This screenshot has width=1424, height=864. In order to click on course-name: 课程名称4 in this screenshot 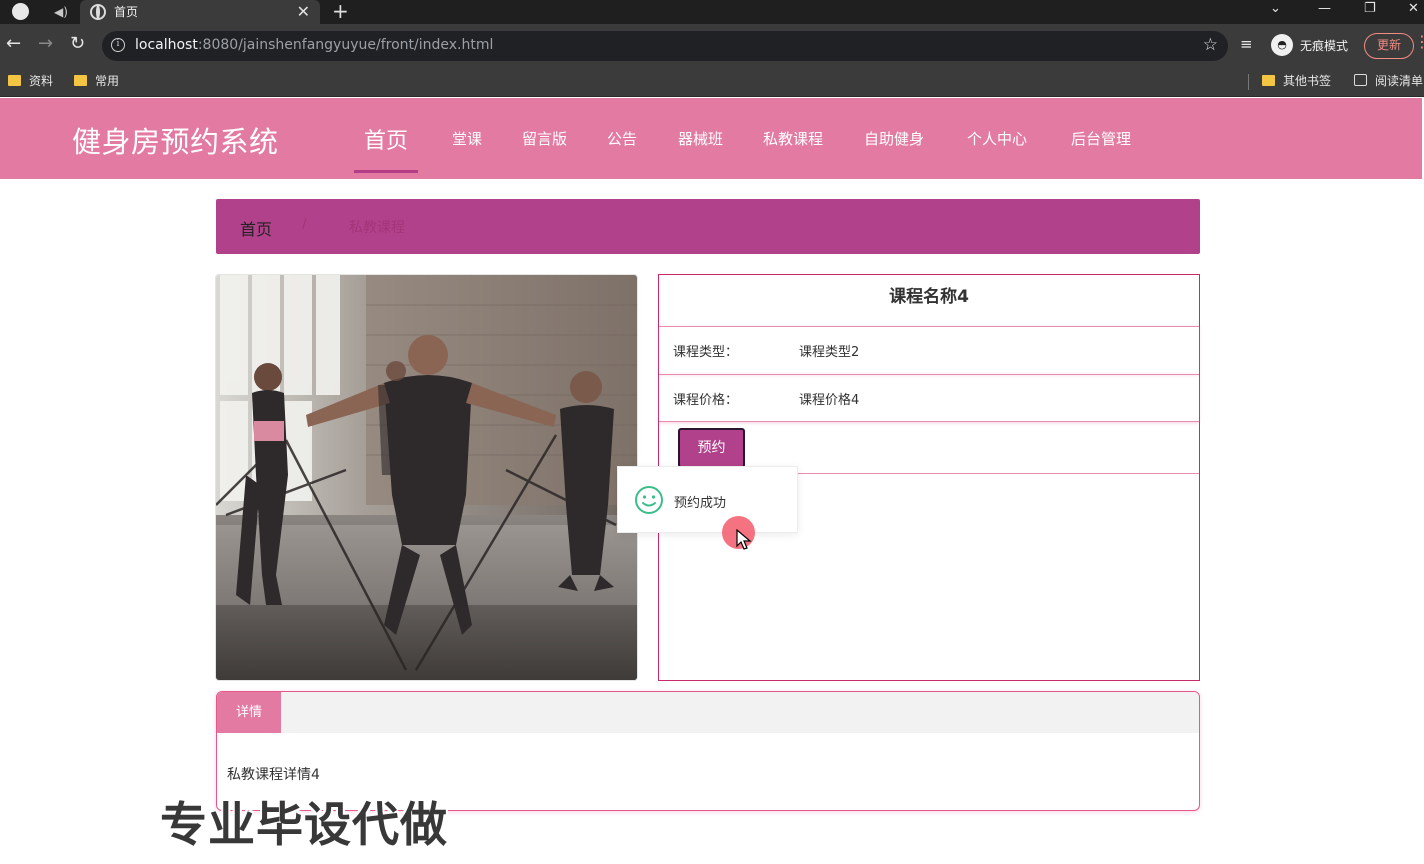, I will do `click(929, 297)`.